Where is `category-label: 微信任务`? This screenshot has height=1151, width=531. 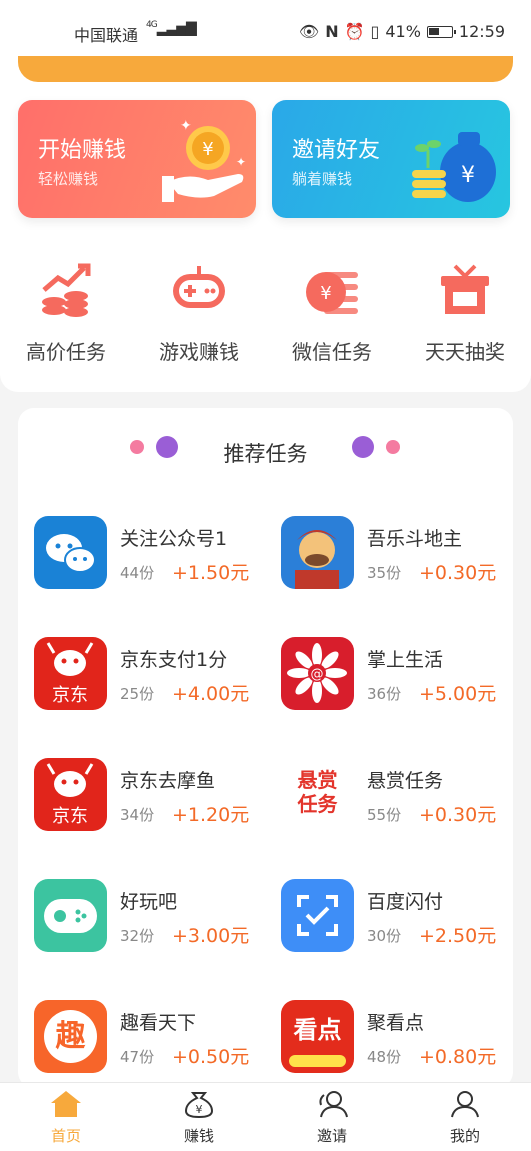
category-label: 微信任务 is located at coordinates (332, 352).